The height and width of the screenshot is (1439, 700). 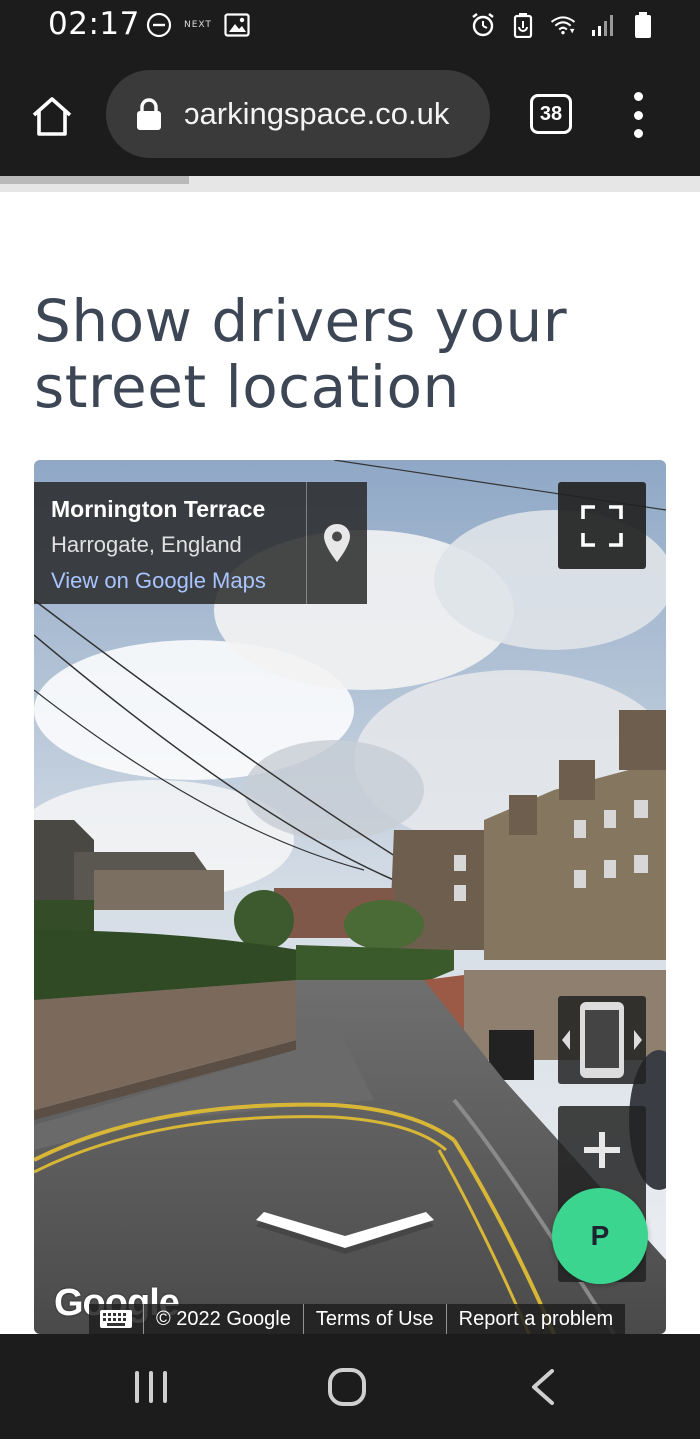 What do you see at coordinates (643, 25) in the screenshot?
I see `battery-icon` at bounding box center [643, 25].